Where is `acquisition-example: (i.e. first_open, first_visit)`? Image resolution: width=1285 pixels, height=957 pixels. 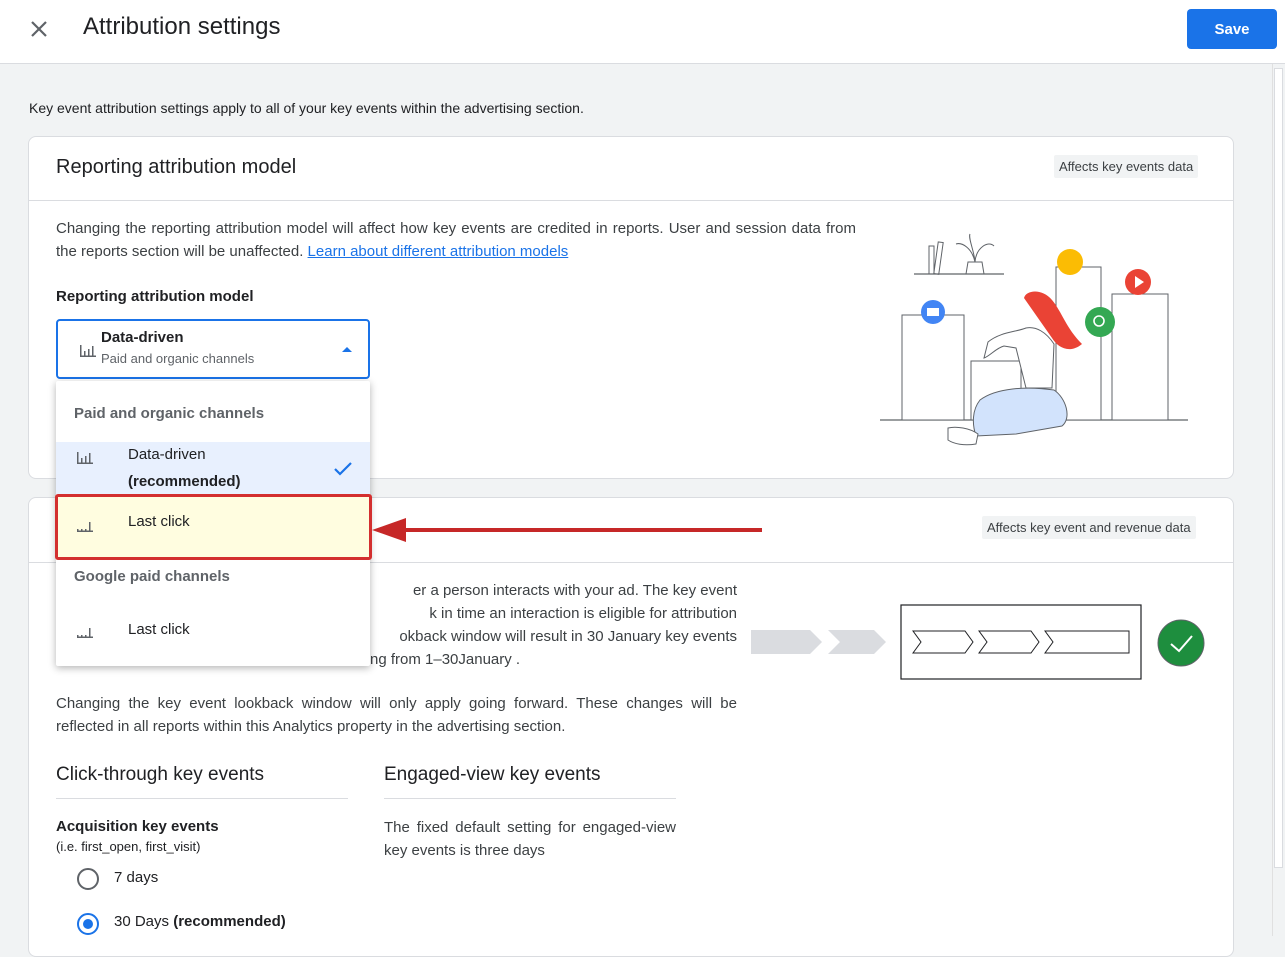
acquisition-example: (i.e. first_open, first_visit) is located at coordinates (128, 846).